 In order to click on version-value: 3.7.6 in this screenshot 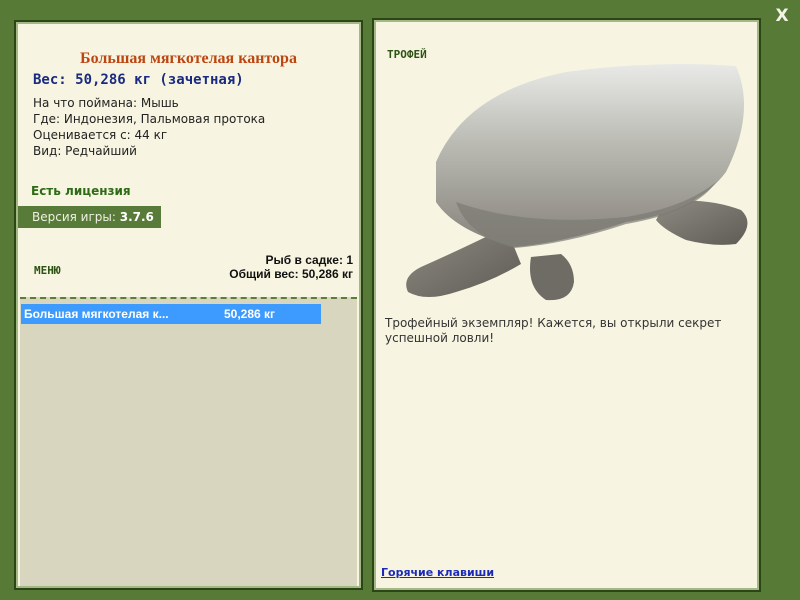, I will do `click(136, 217)`.